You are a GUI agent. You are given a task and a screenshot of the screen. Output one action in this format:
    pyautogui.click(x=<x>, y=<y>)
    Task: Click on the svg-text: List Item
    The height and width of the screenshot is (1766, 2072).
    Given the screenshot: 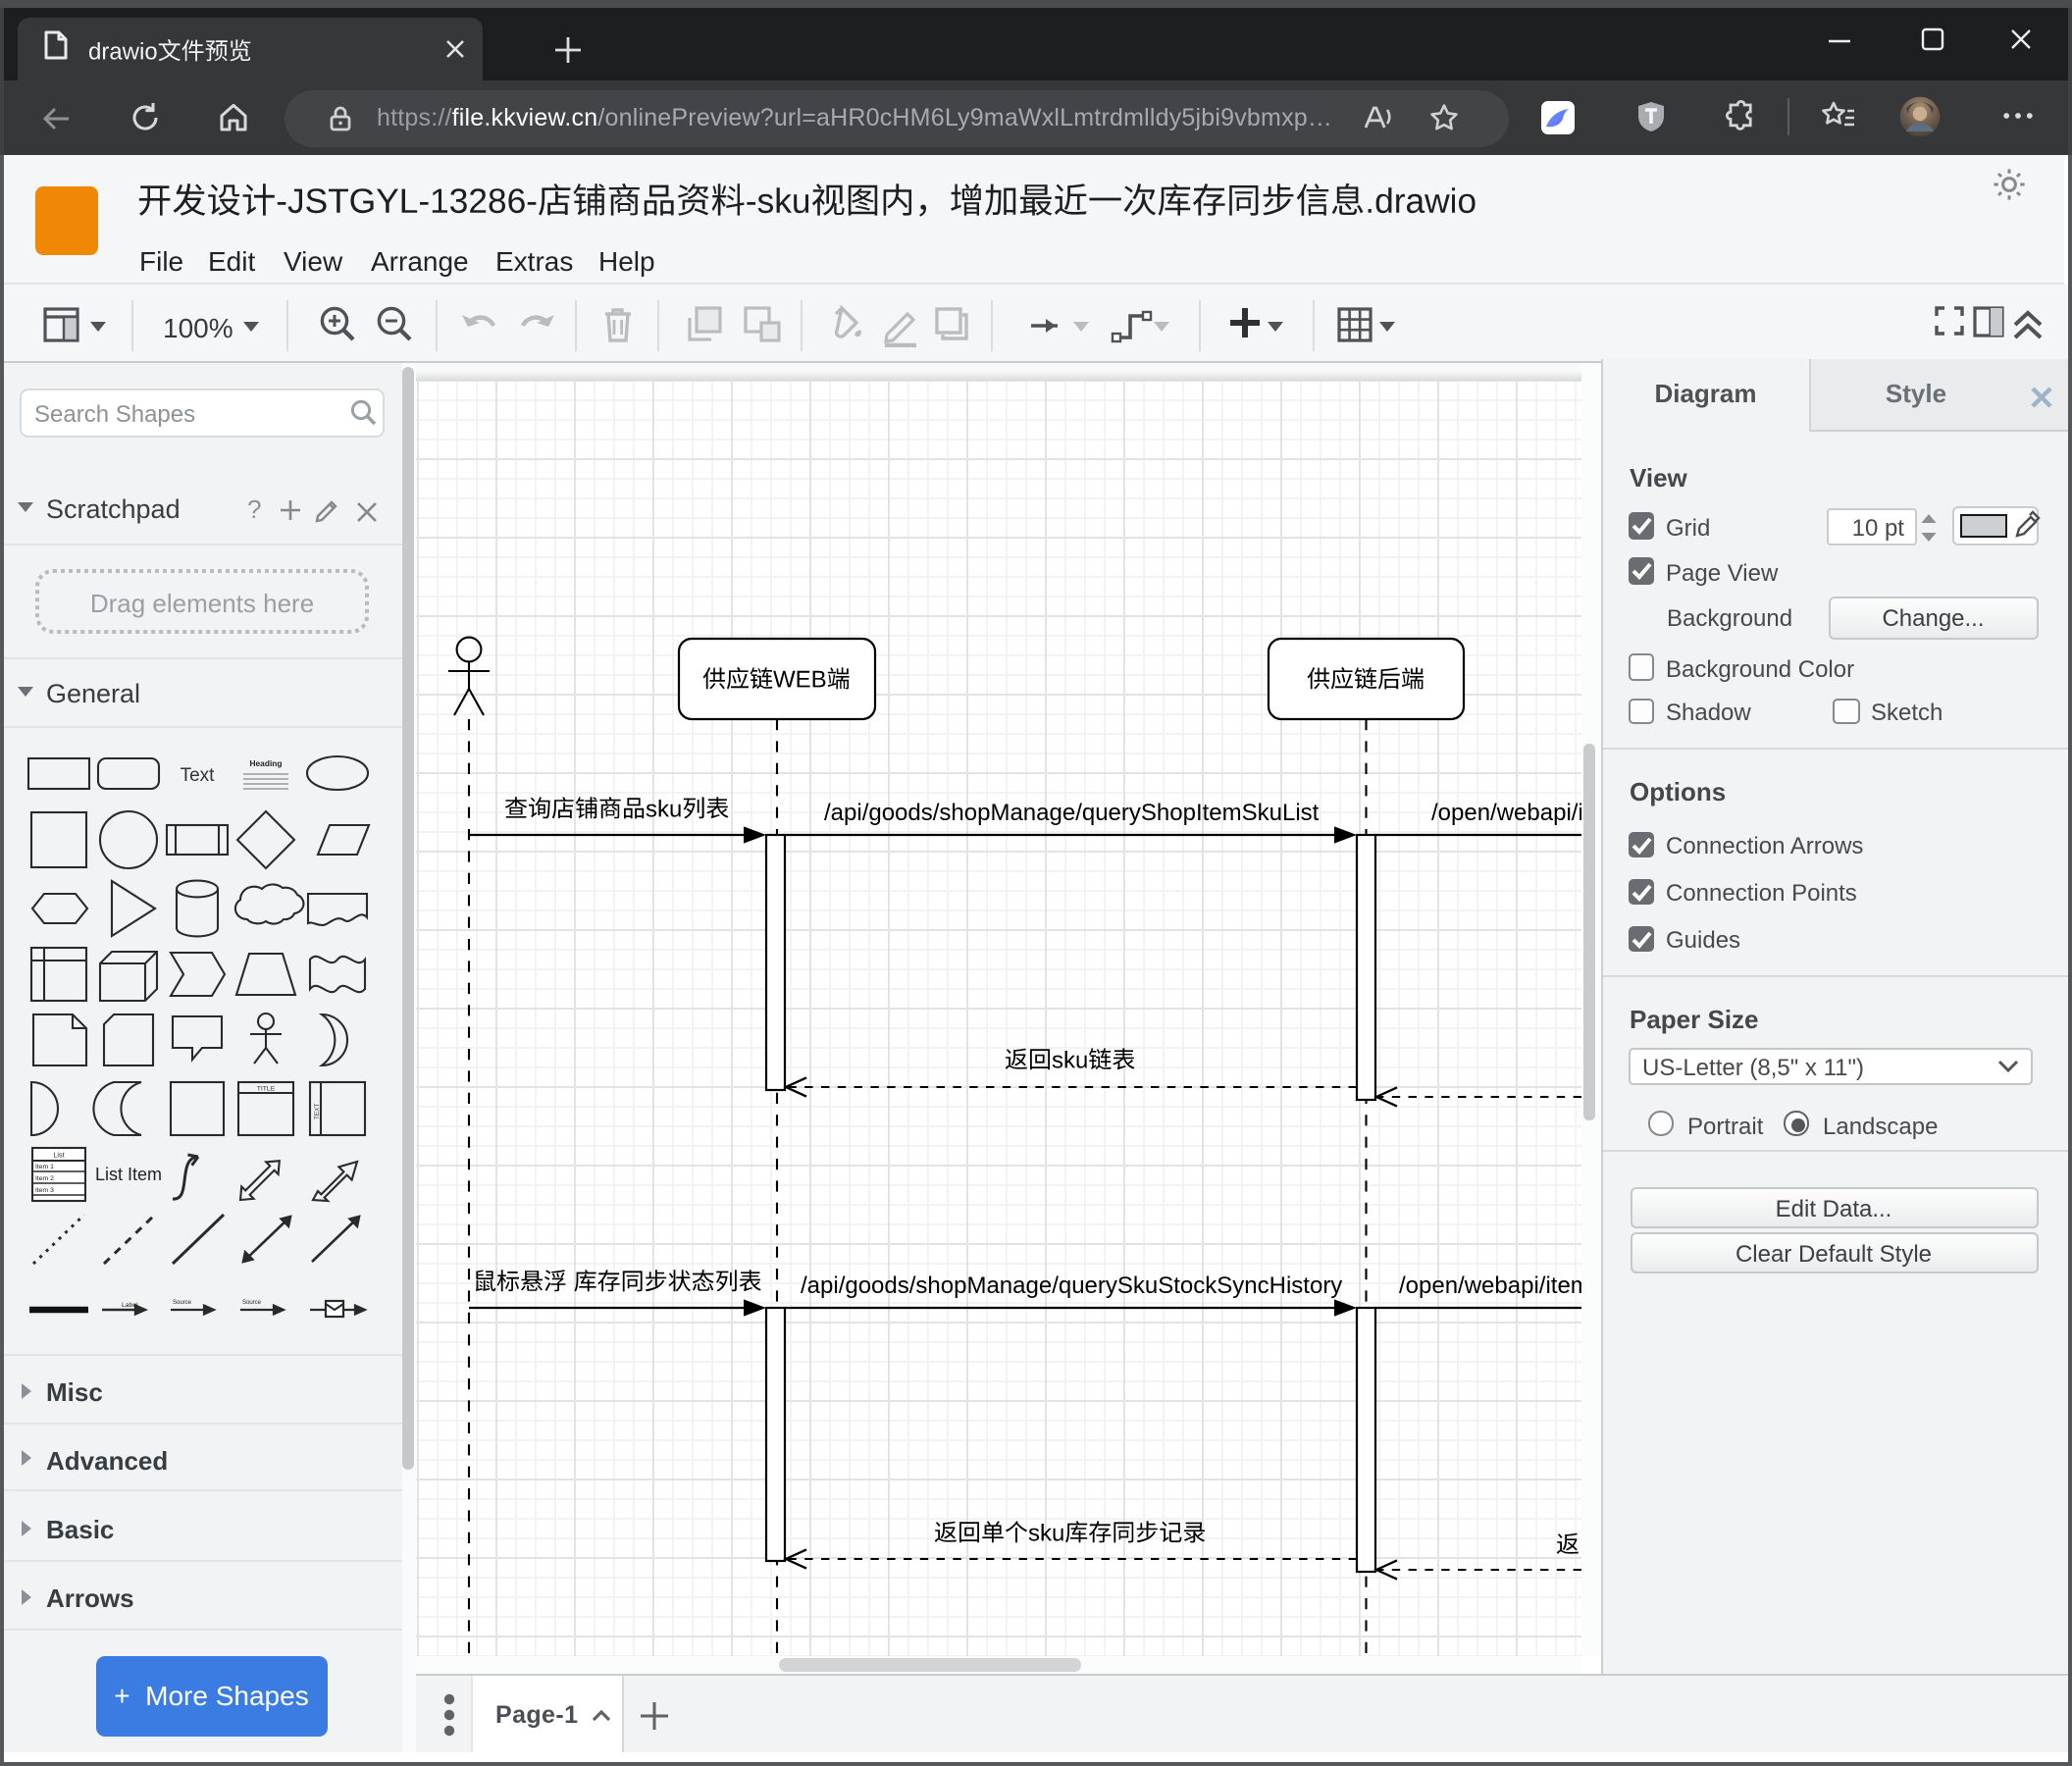 What is the action you would take?
    pyautogui.click(x=128, y=1174)
    